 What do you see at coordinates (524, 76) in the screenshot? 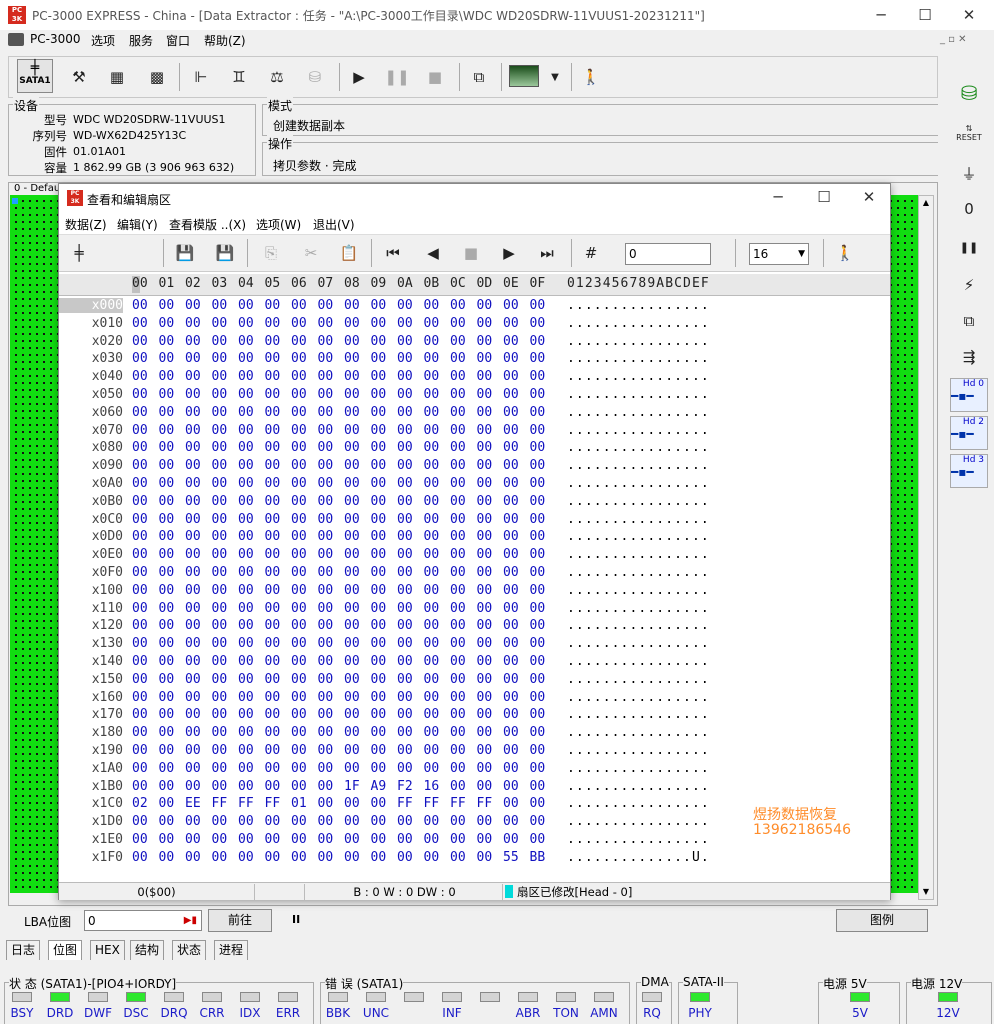
I see `monitor-image-icon` at bounding box center [524, 76].